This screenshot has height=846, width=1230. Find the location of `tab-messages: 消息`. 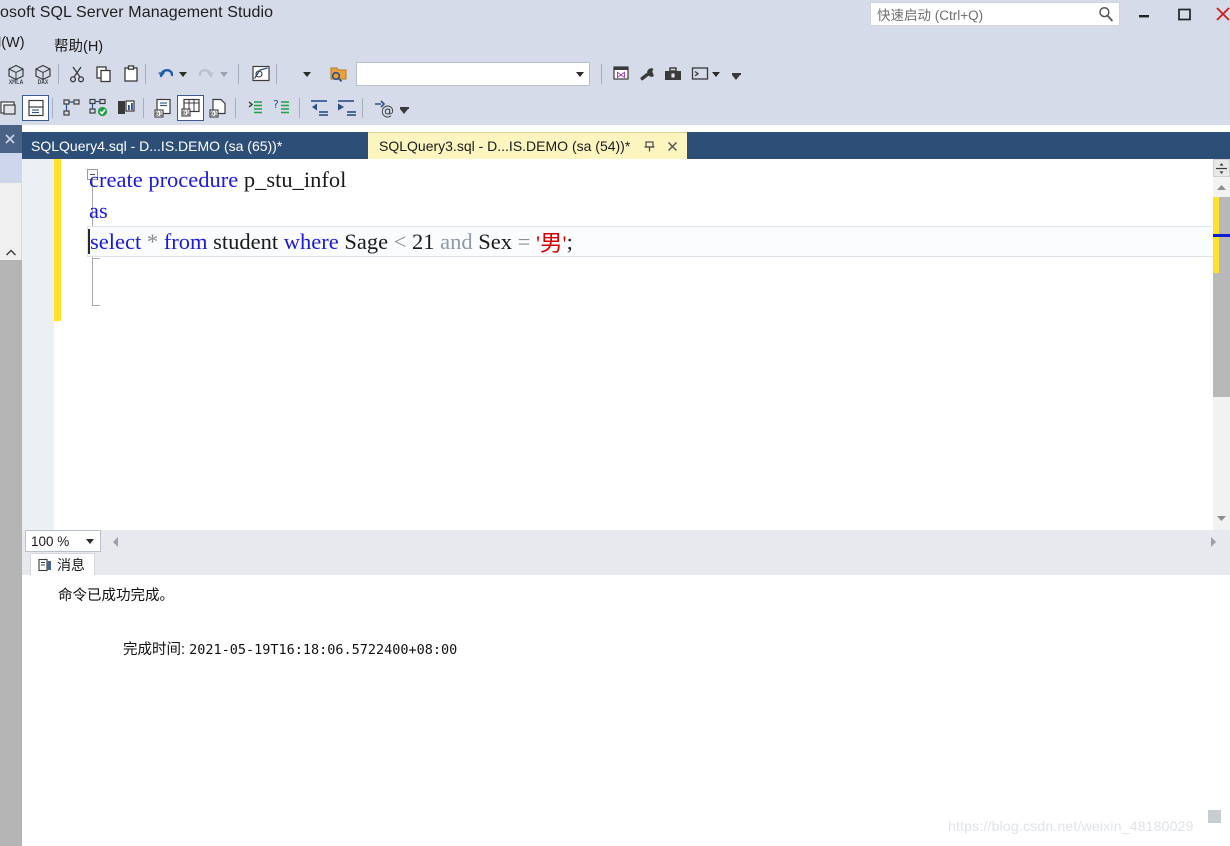

tab-messages: 消息 is located at coordinates (62, 564).